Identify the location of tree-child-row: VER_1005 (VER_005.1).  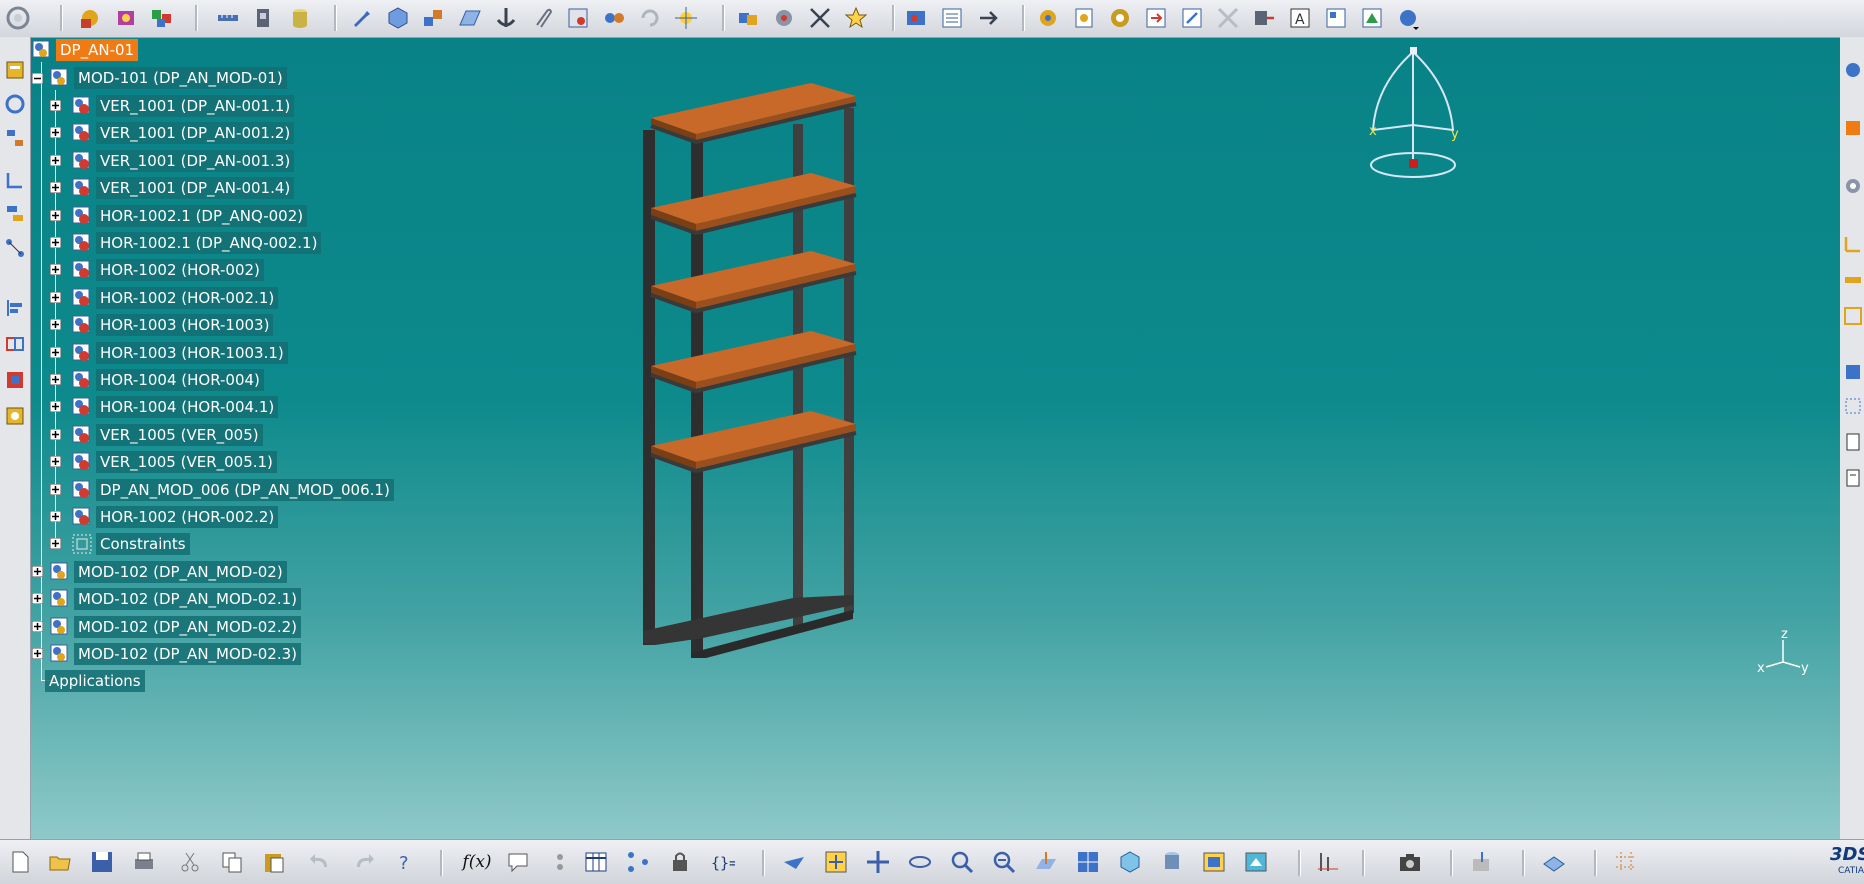
(154, 462).